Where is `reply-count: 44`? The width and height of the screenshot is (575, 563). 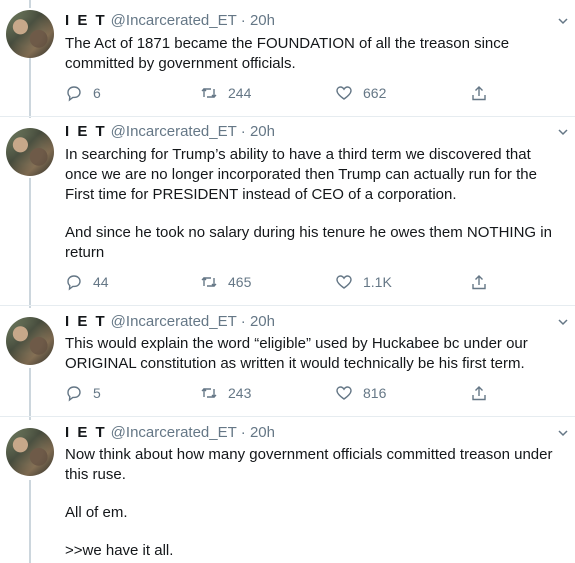
reply-count: 44 is located at coordinates (101, 282).